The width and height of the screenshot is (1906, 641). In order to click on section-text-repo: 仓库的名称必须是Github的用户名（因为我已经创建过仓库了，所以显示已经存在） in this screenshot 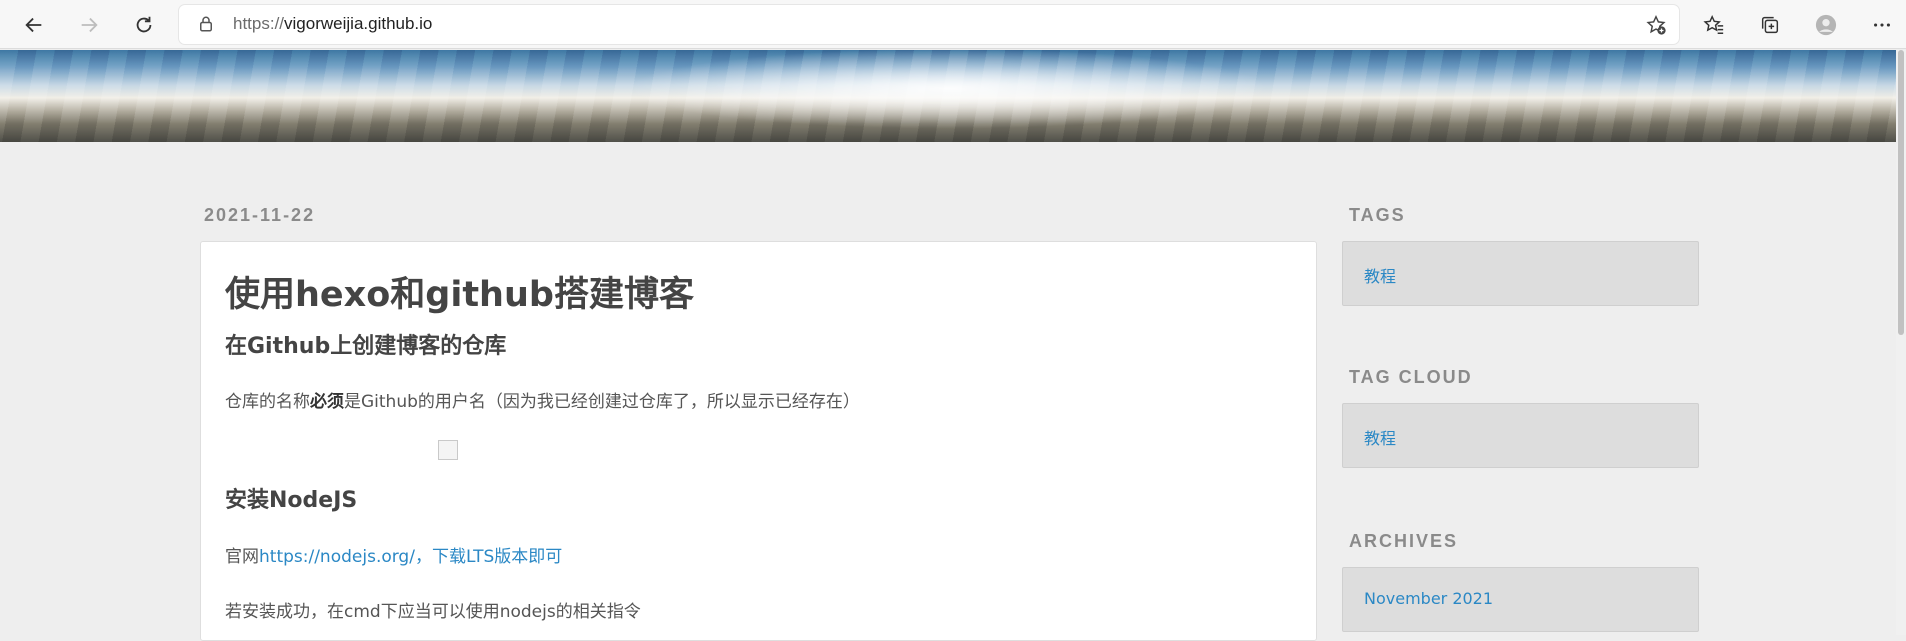, I will do `click(542, 402)`.